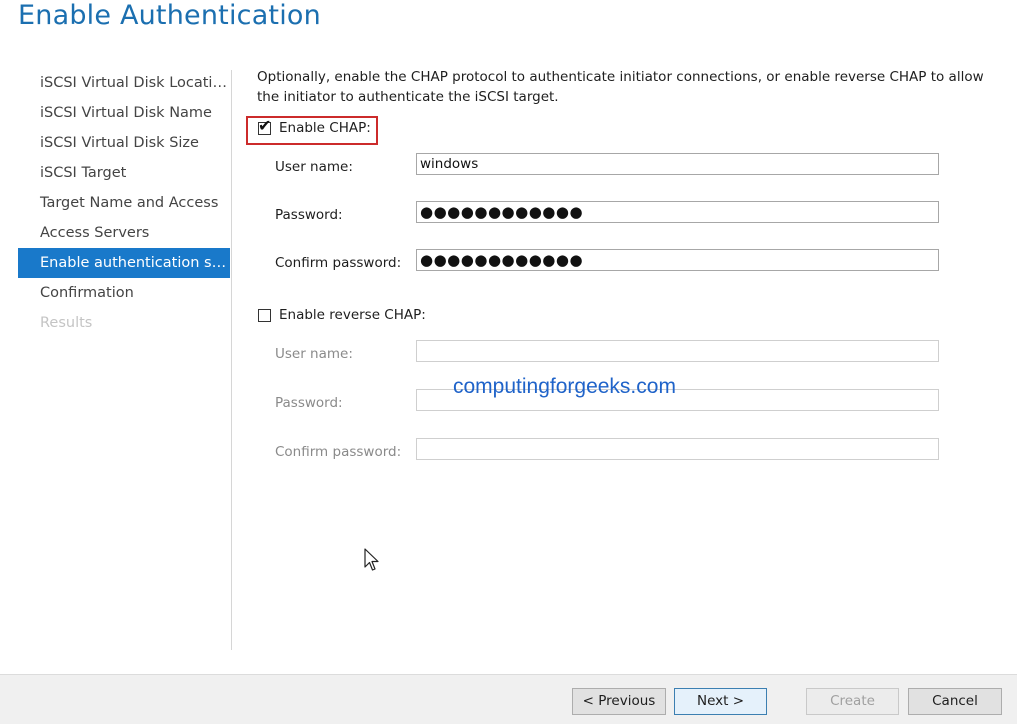 The image size is (1017, 724). Describe the element at coordinates (169, 15) in the screenshot. I see `page-title: Enable Authentication` at that location.